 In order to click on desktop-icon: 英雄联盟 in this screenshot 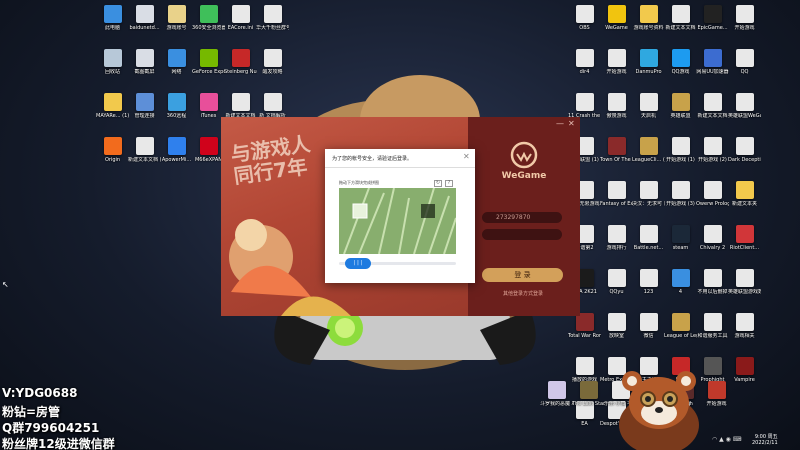, I will do `click(680, 106)`.